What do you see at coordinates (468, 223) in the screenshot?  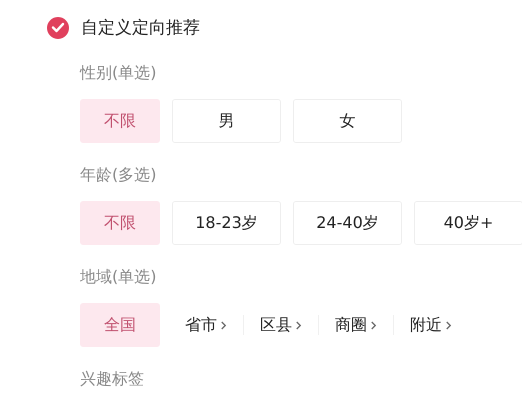 I see `option-button: 40岁+` at bounding box center [468, 223].